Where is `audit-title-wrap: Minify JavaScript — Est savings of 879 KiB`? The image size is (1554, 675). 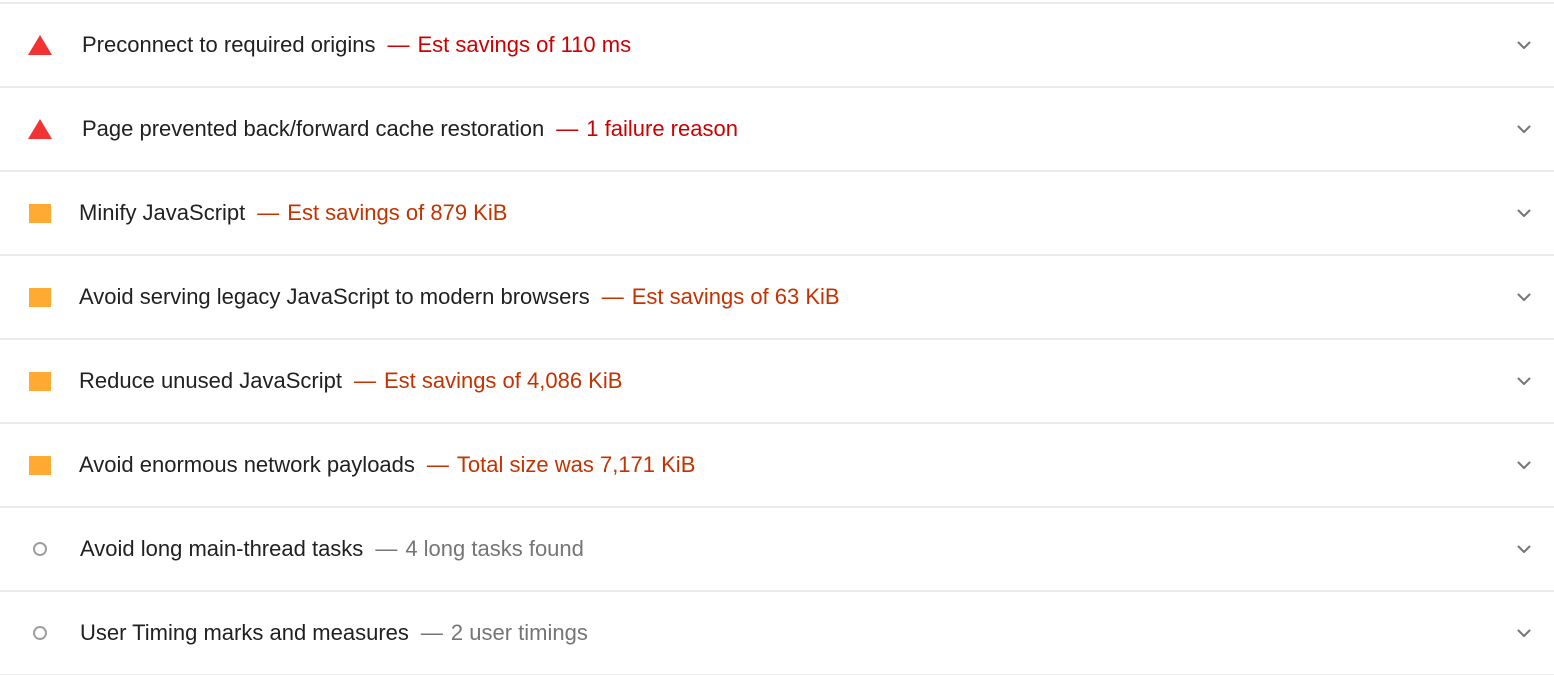
audit-title-wrap: Minify JavaScript — Est savings of 879 KiB is located at coordinates (293, 213).